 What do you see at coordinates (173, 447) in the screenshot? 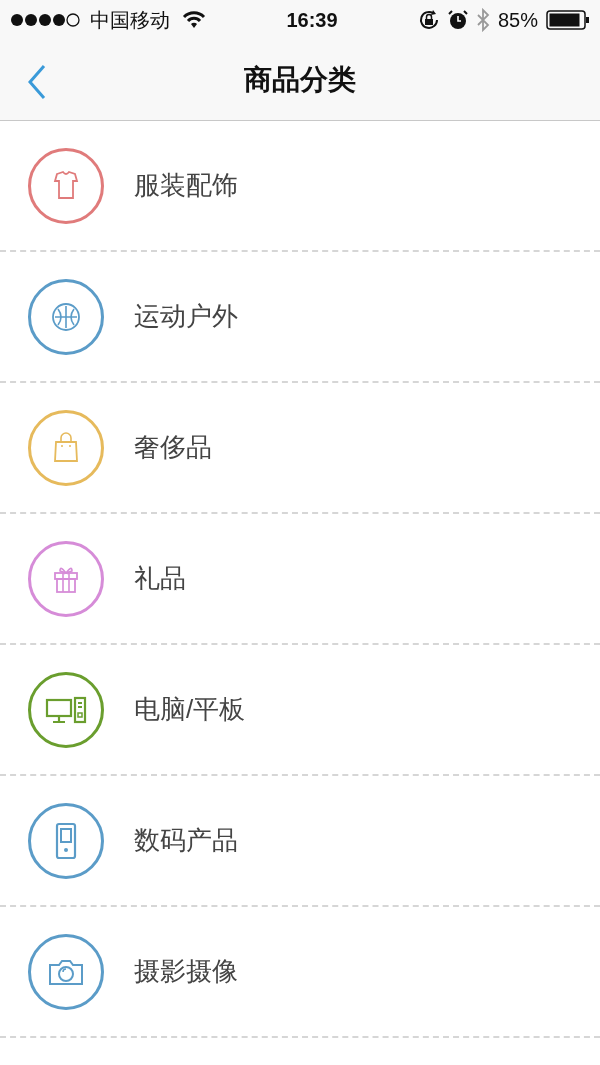
I see `category-item: 奢侈品` at bounding box center [173, 447].